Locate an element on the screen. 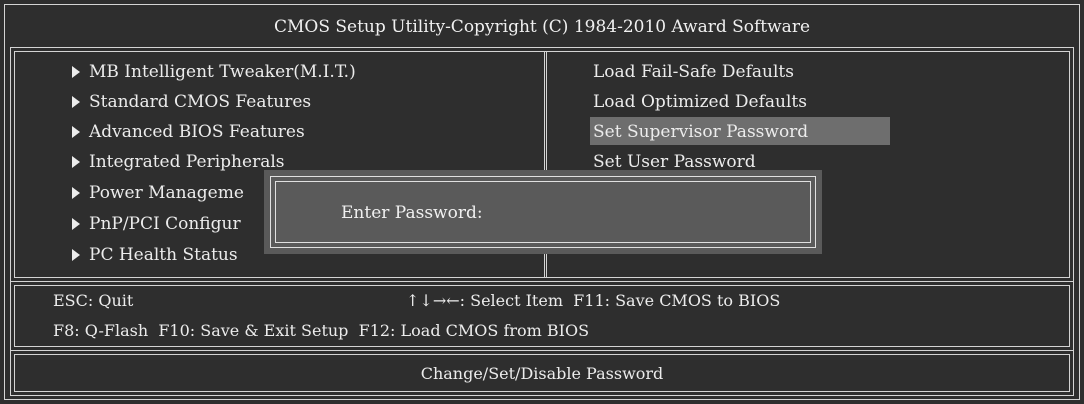 The height and width of the screenshot is (404, 1084). password-input: Enter Password: is located at coordinates (416, 213).